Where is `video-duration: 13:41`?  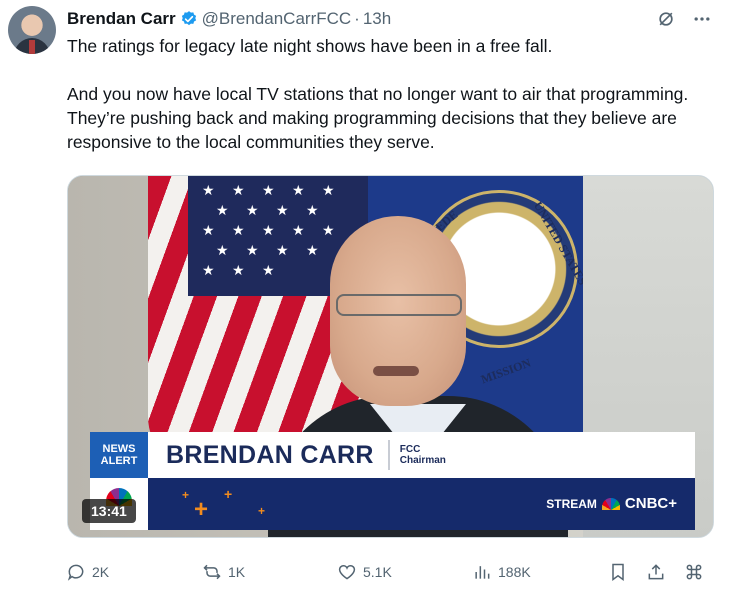
video-duration: 13:41 is located at coordinates (109, 511).